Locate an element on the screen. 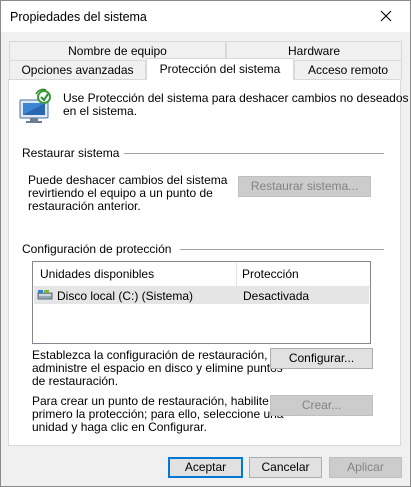 The height and width of the screenshot is (487, 411). drive-protection-status: Desactivada is located at coordinates (276, 296).